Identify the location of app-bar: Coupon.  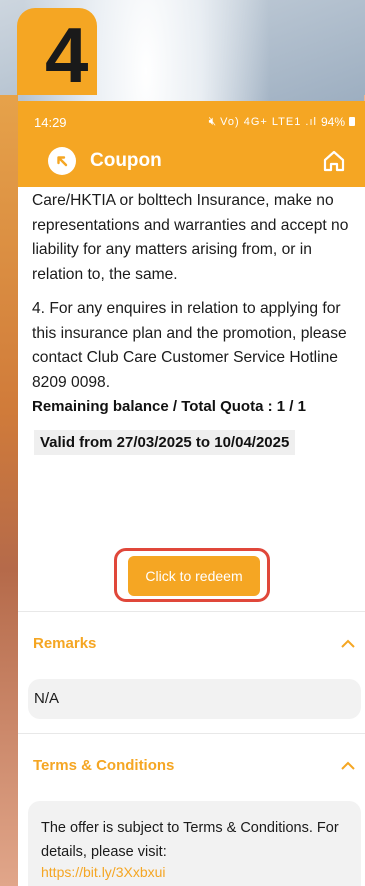
(191, 162).